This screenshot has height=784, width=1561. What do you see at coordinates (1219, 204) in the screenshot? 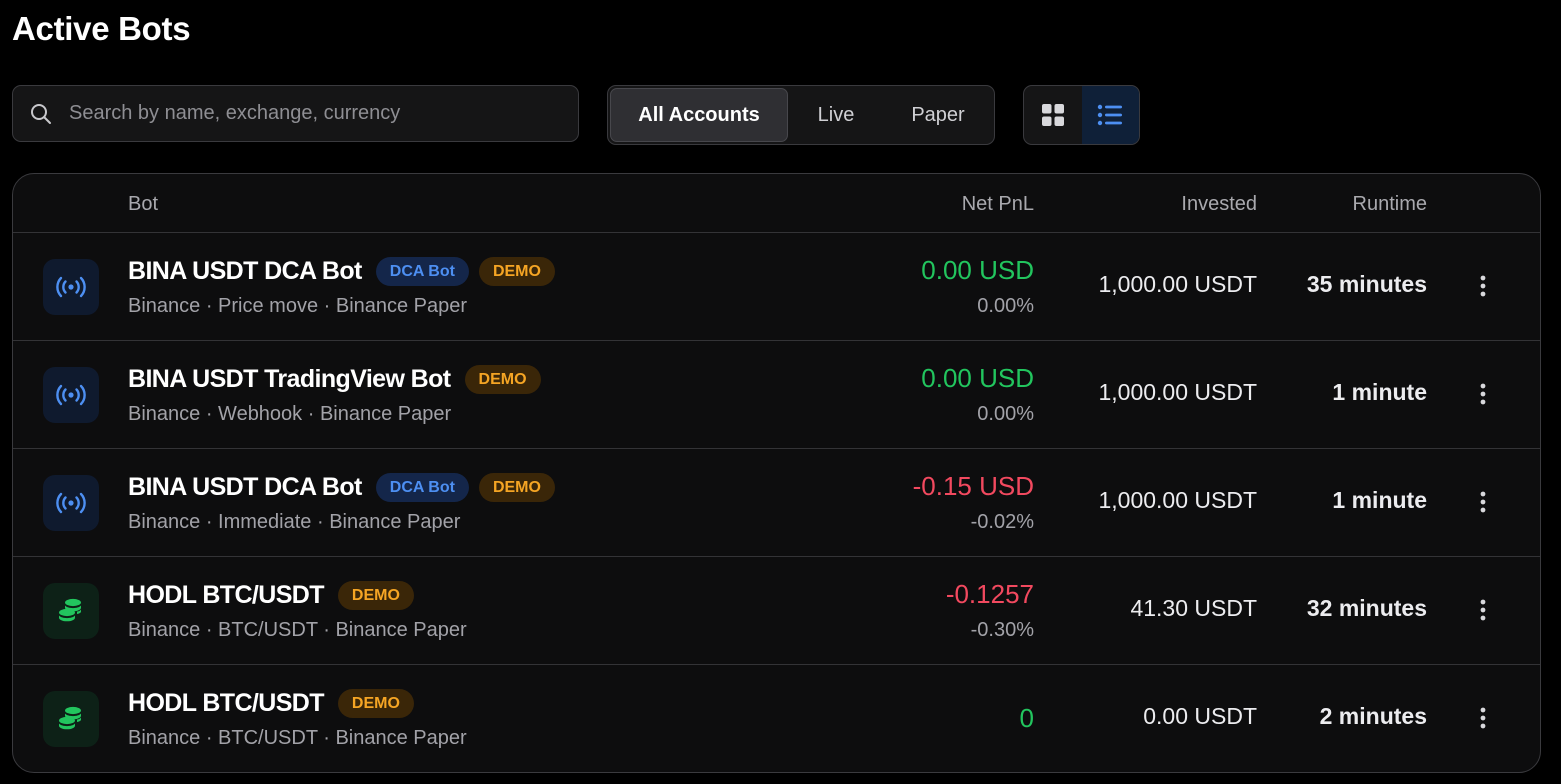
I see `col-header-invested: Invested` at bounding box center [1219, 204].